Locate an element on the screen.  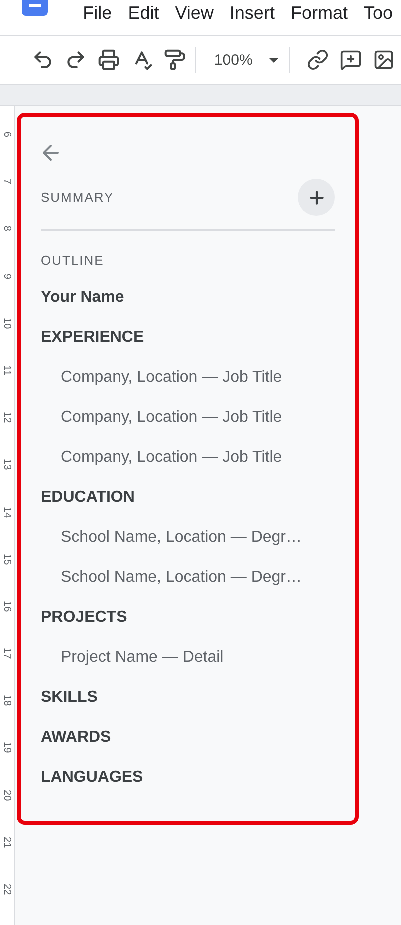
outline-heading: AWARDS is located at coordinates (76, 738).